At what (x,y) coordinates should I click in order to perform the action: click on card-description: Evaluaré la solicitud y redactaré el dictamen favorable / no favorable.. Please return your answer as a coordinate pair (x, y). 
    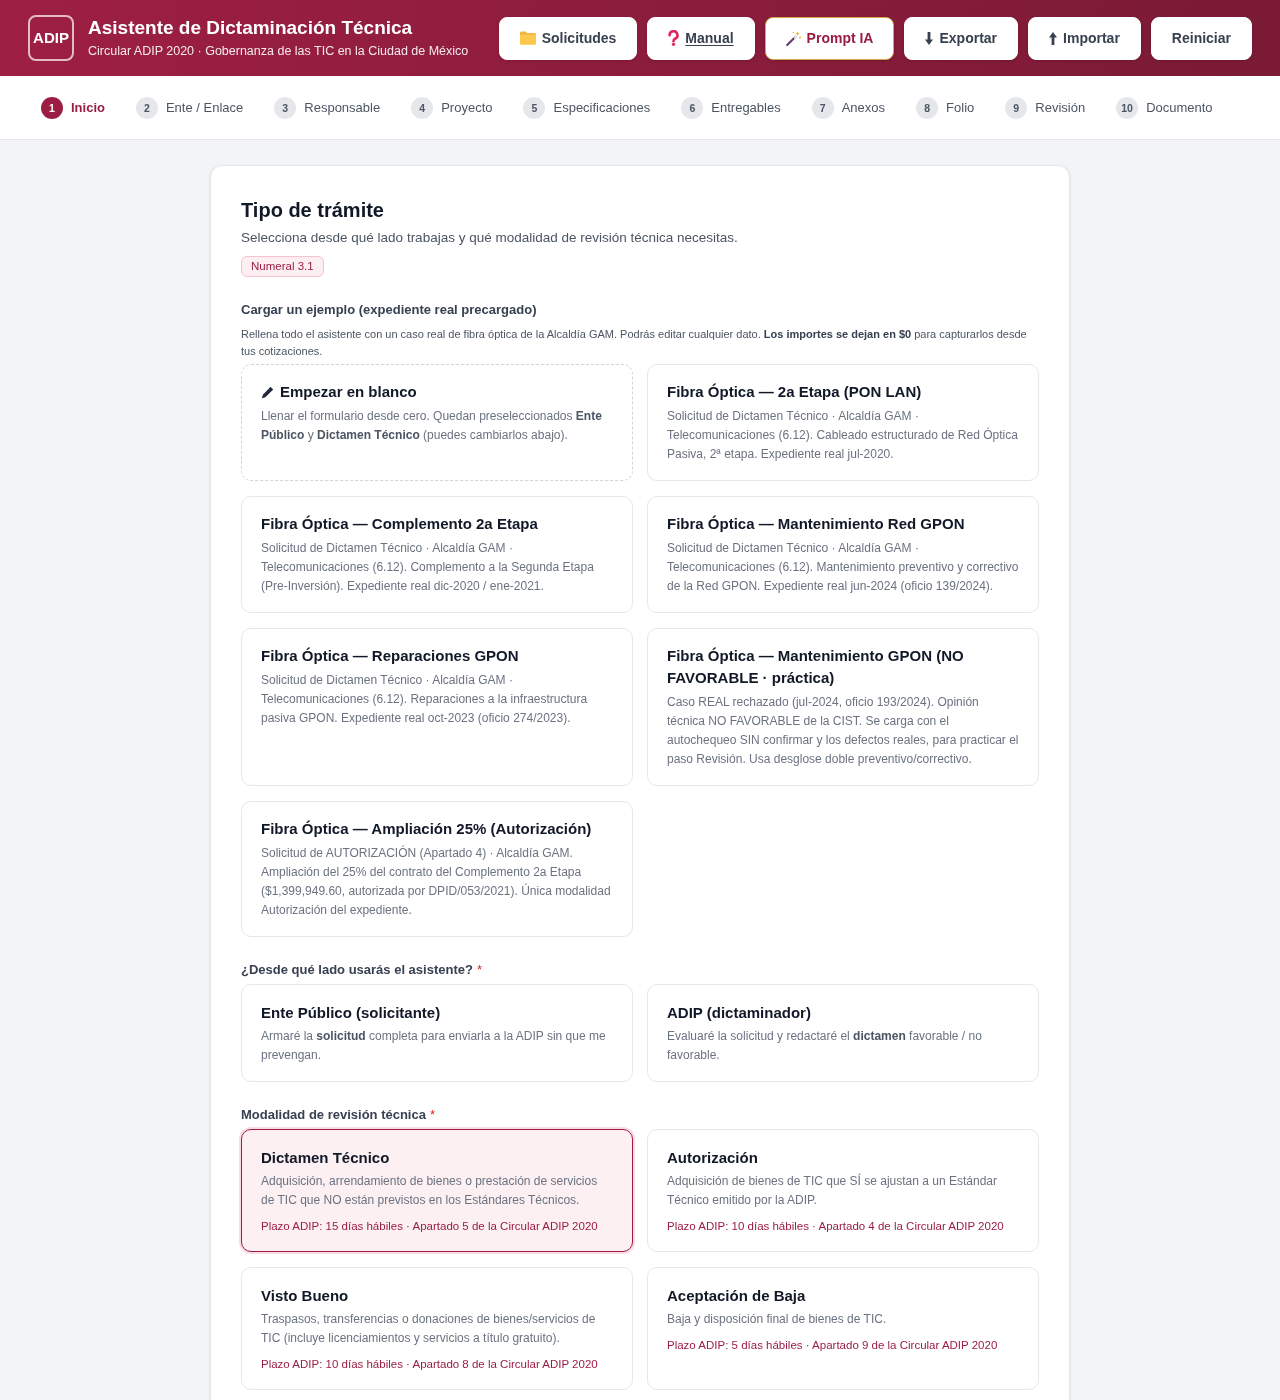
    Looking at the image, I should click on (825, 1046).